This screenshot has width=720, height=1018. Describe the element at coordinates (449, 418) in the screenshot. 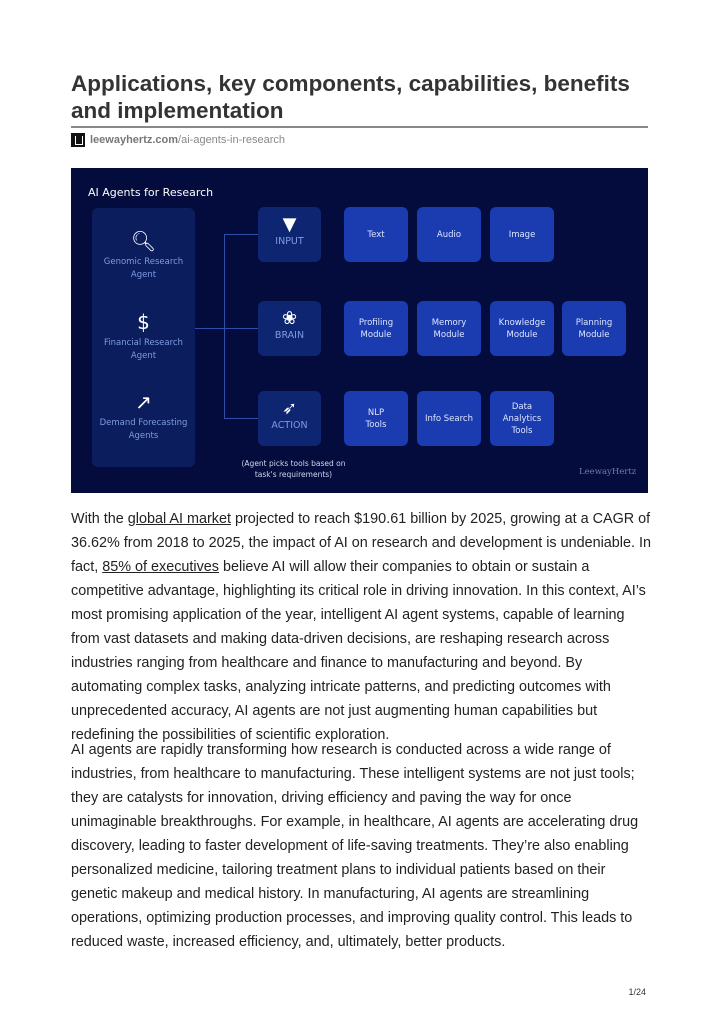

I see `item-box: Info Search` at that location.